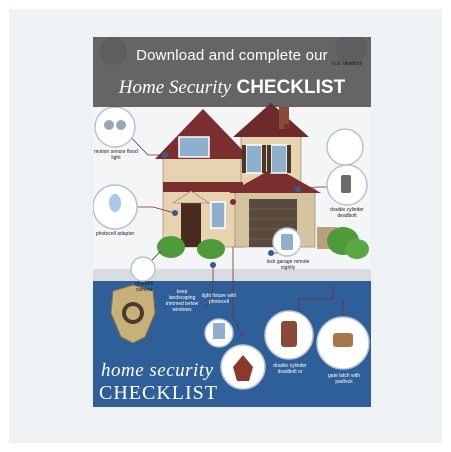  Describe the element at coordinates (182, 301) in the screenshot. I see `label-keep-landscaping: keep landscaping trimmed below windows` at that location.